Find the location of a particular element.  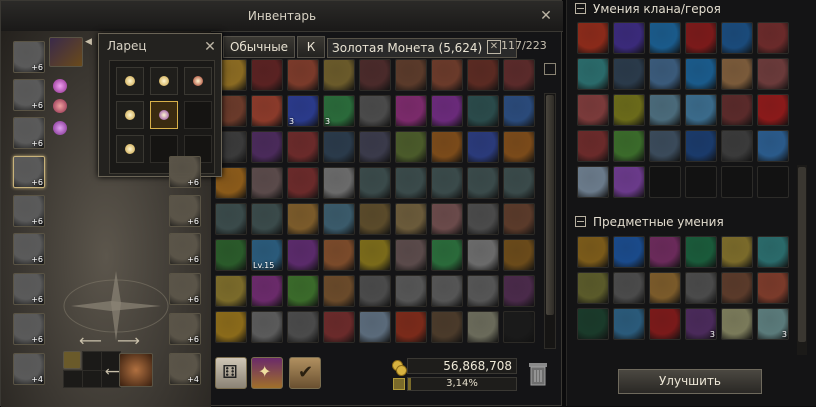

sort-button: ✦ is located at coordinates (267, 373).